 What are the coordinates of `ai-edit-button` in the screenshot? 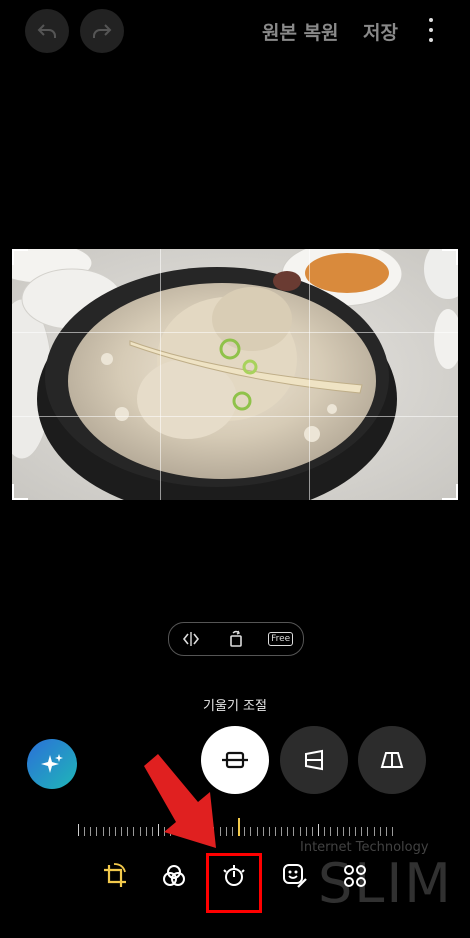 It's located at (52, 764).